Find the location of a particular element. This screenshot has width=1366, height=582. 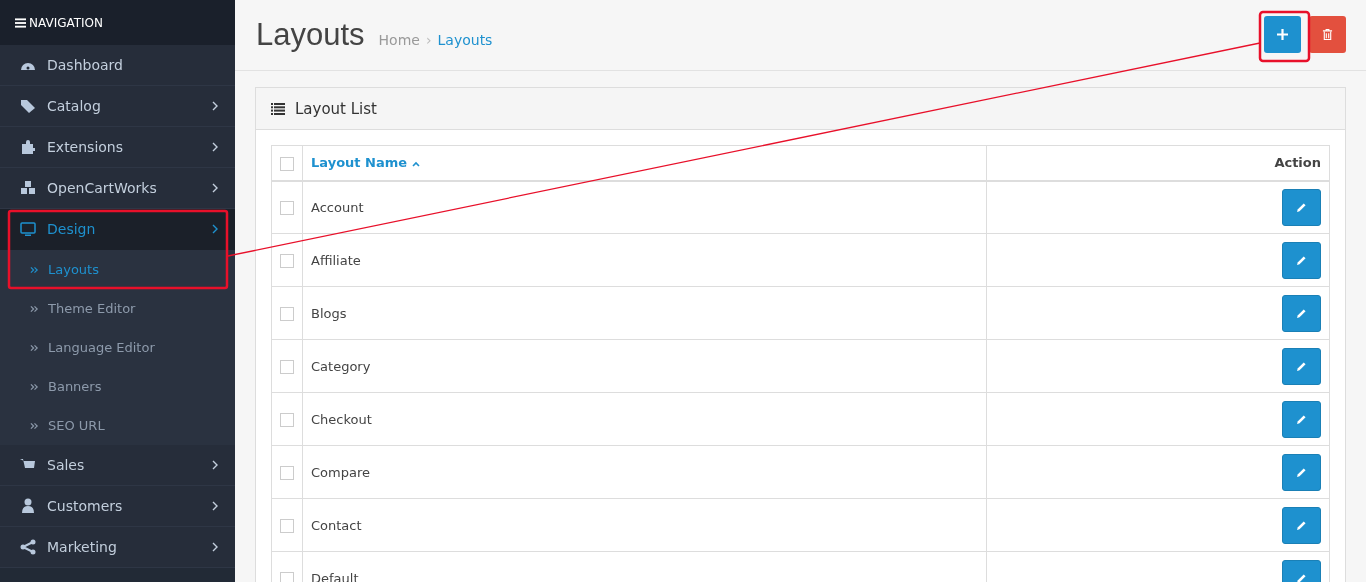

select-all-checkbox is located at coordinates (287, 163).